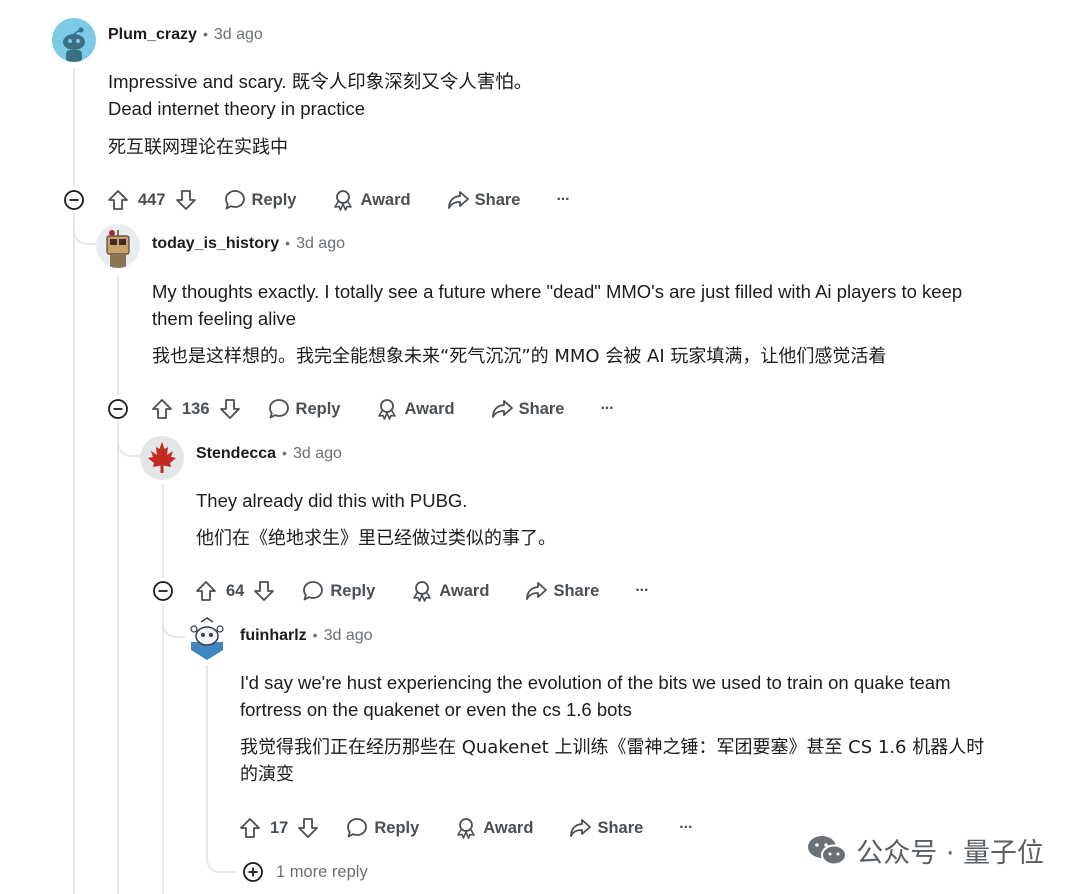  I want to click on username: Stendecca, so click(236, 453).